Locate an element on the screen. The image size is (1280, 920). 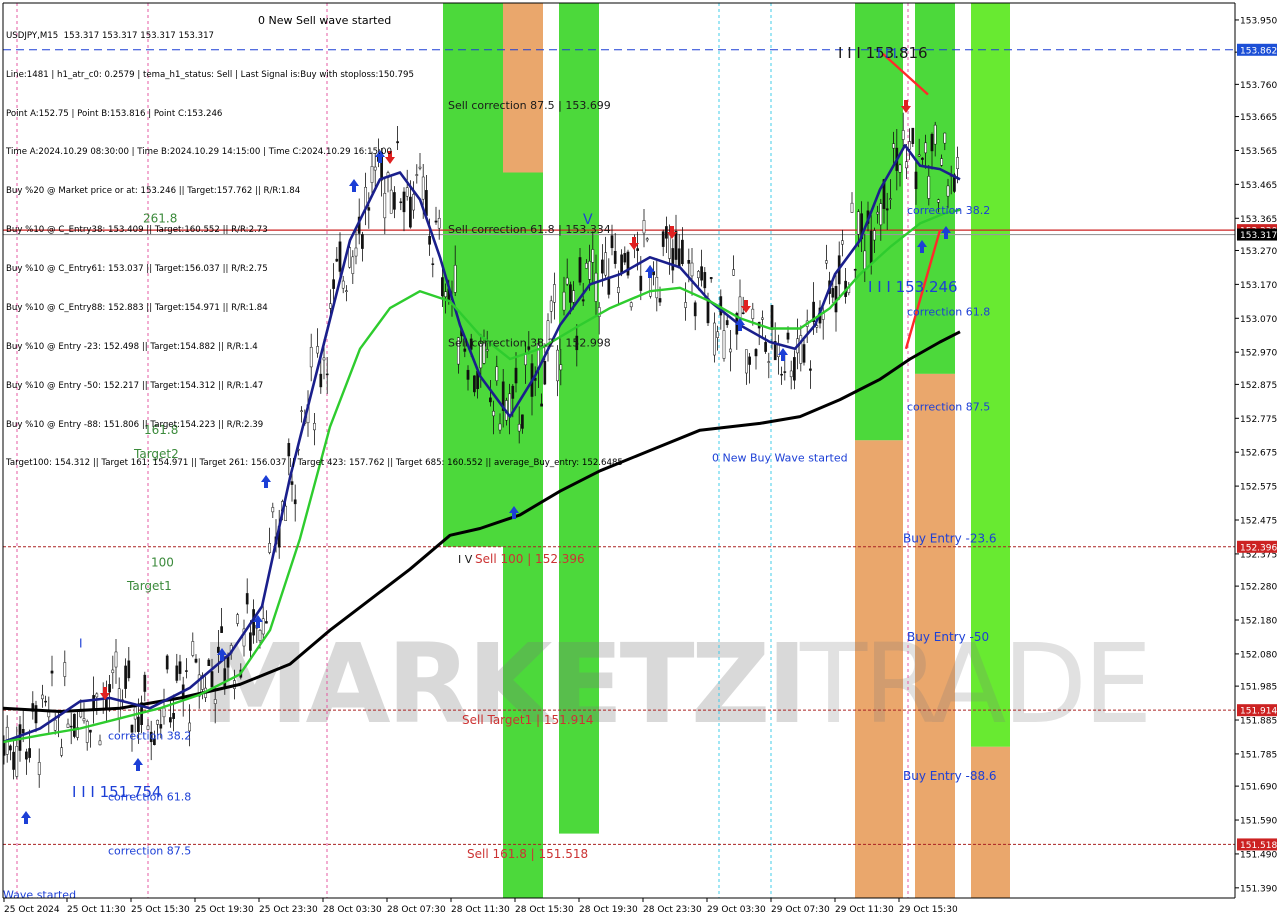
price-tick-label: 151.490 is located at coordinates (1258, 855).